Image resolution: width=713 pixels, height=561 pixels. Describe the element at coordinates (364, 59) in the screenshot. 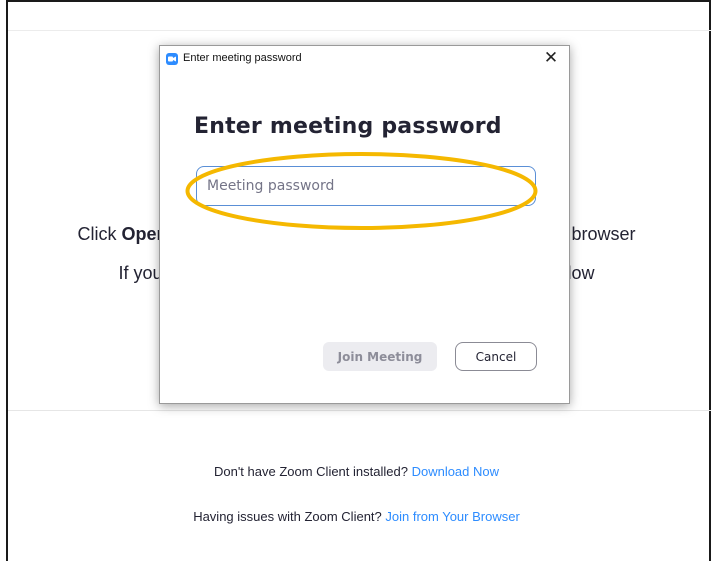

I see `dialog-titlebar: Enter meeting password ✕` at that location.